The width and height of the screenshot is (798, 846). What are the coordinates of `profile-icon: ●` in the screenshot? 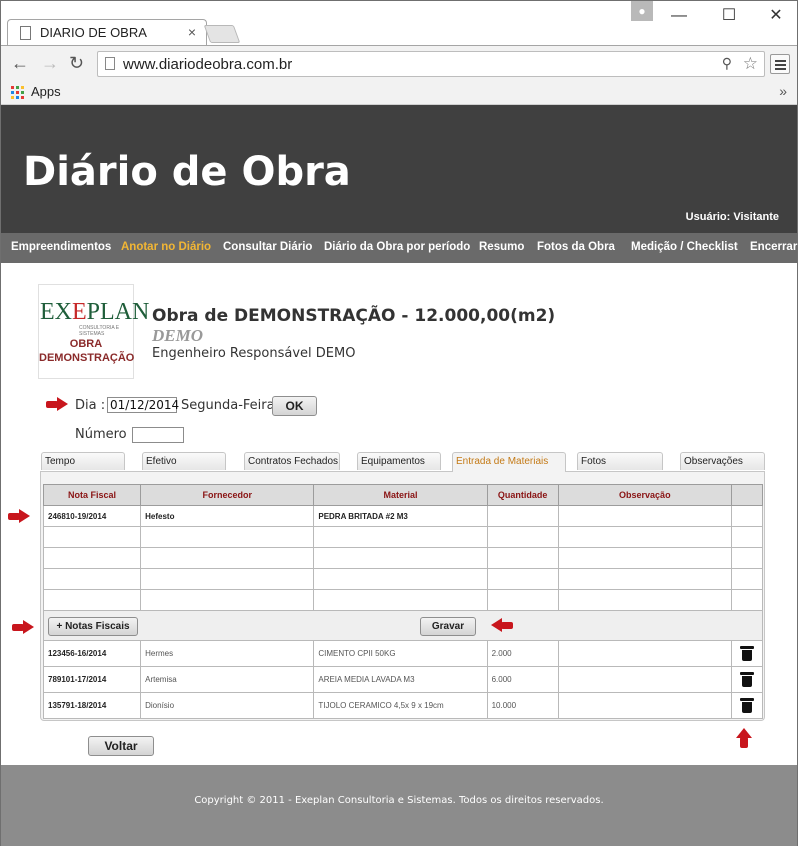 It's located at (642, 11).